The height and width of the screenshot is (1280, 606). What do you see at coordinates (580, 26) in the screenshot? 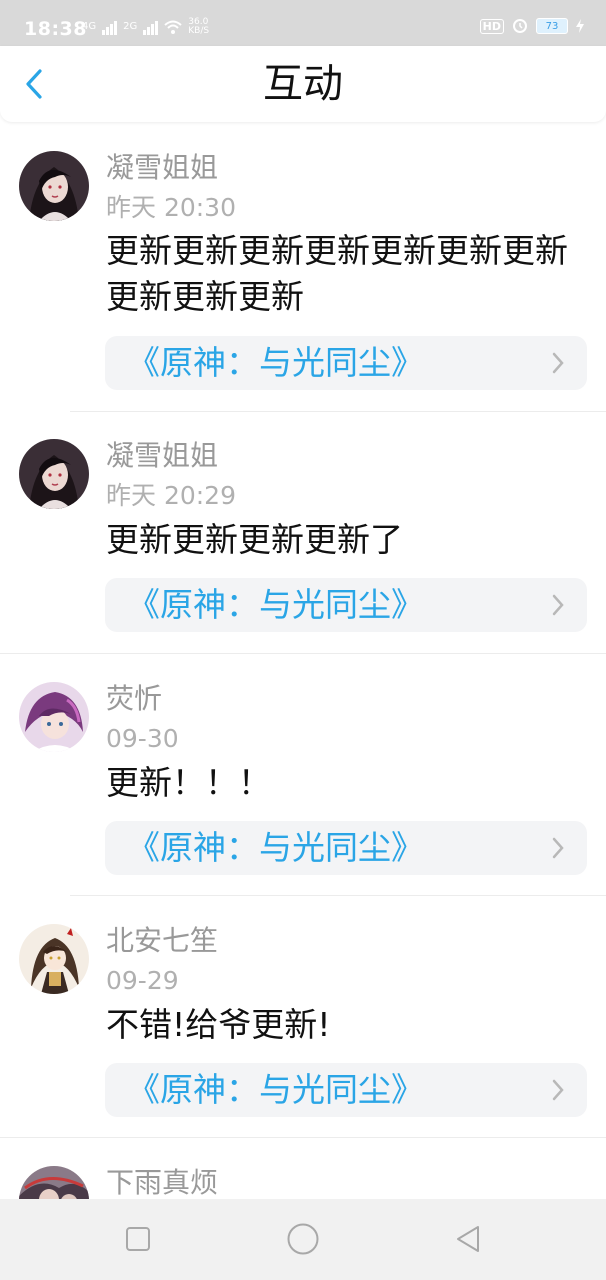
I see `charging-icon` at bounding box center [580, 26].